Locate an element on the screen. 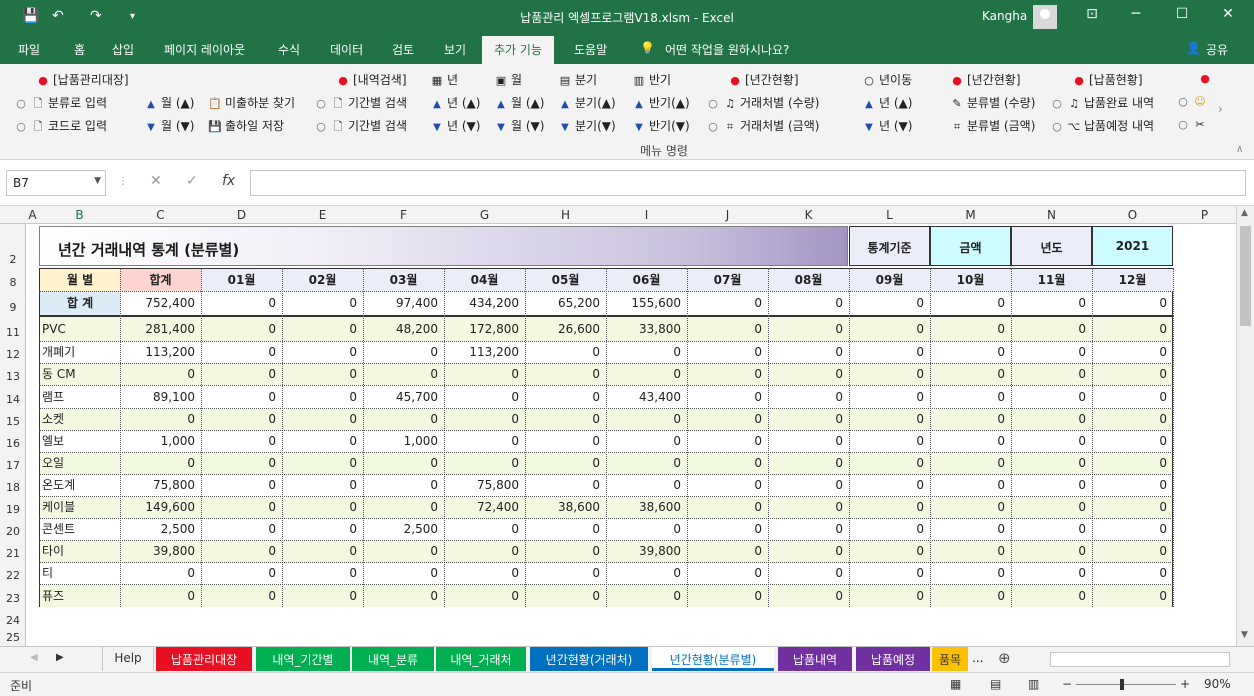 This screenshot has height=696, width=1254. scroll-tabs-right-icon: ▶ is located at coordinates (60, 657).